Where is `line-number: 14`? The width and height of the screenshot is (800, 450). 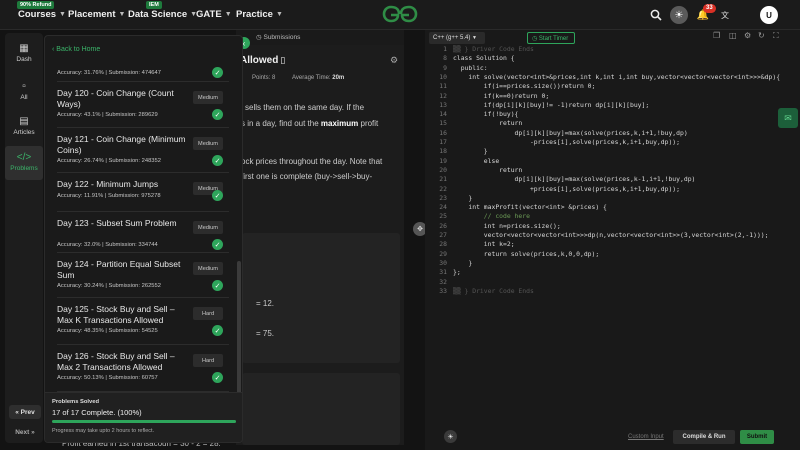 line-number: 14 is located at coordinates (443, 114).